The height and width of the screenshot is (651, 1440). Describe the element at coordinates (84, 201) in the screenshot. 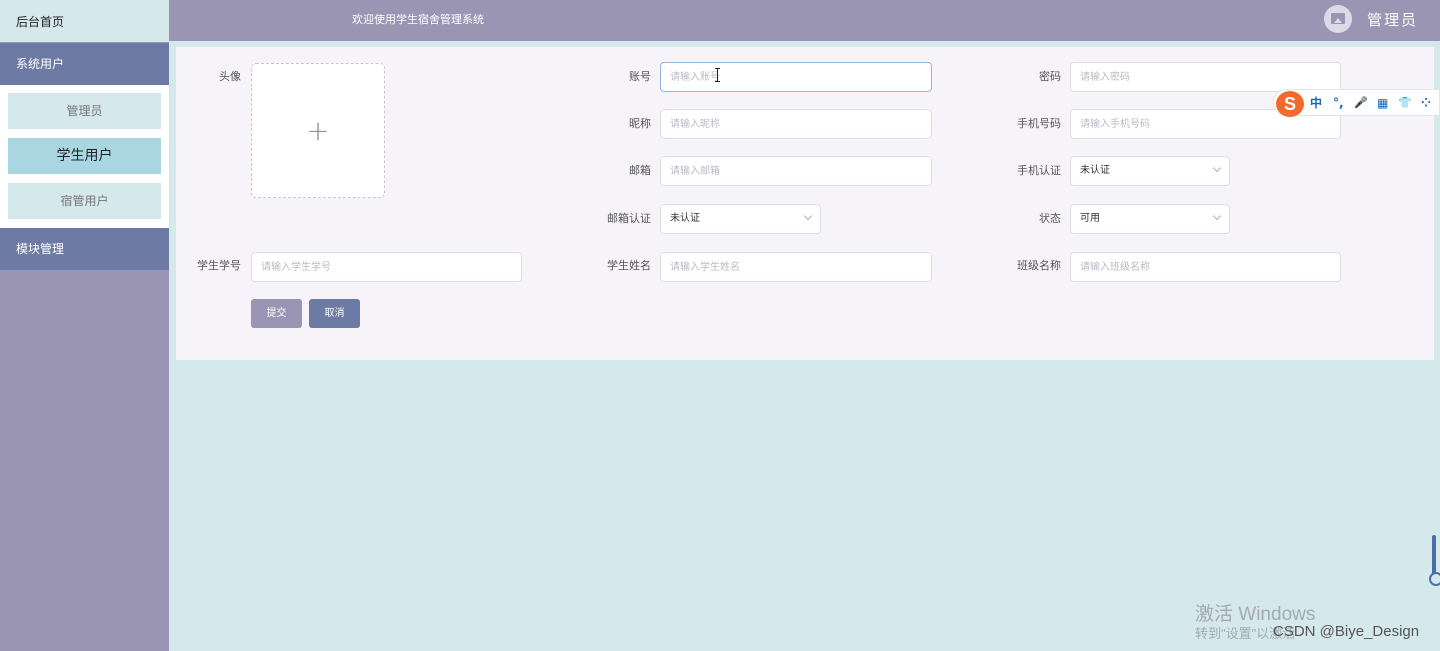

I see `sidebar-item-dorm-manager-users: 宿管用户` at that location.